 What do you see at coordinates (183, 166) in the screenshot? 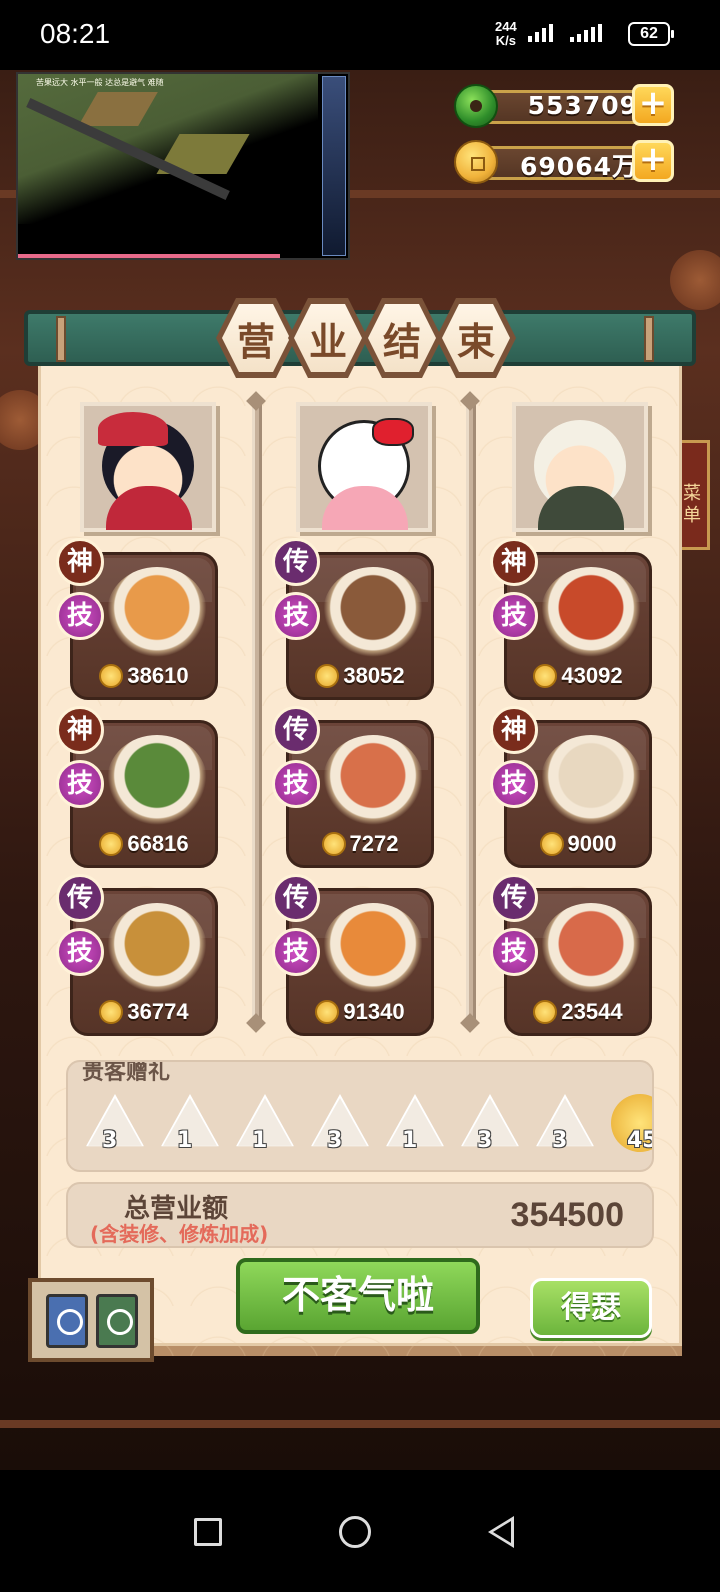
I see `mini-video-preview: 苦果远大 水平一般 达总是避气 难随` at bounding box center [183, 166].